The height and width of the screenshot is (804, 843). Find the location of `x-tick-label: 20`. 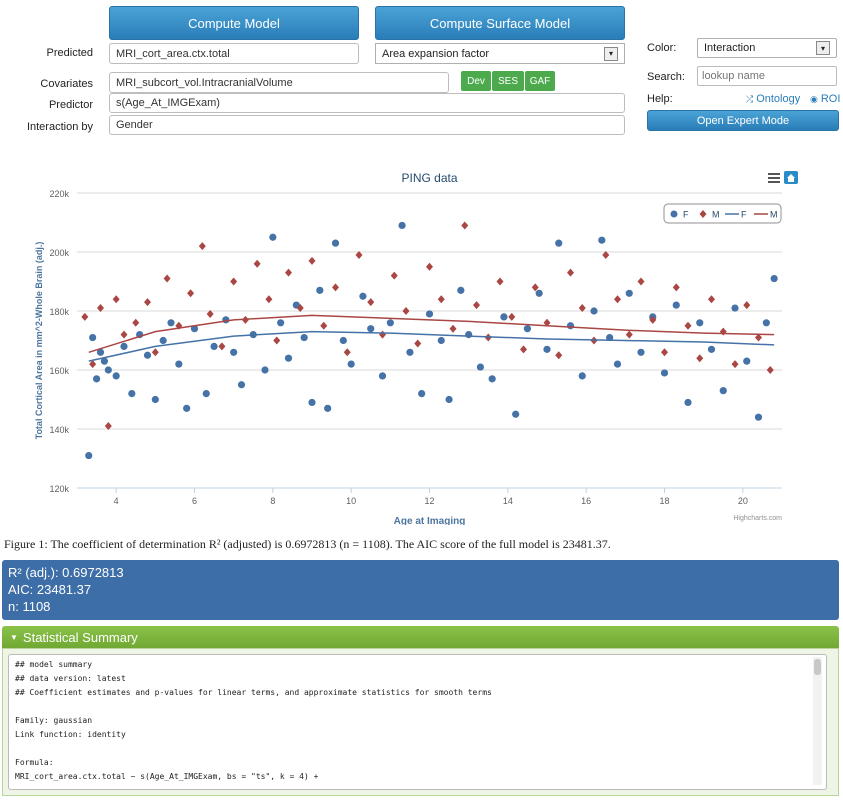

x-tick-label: 20 is located at coordinates (743, 501).